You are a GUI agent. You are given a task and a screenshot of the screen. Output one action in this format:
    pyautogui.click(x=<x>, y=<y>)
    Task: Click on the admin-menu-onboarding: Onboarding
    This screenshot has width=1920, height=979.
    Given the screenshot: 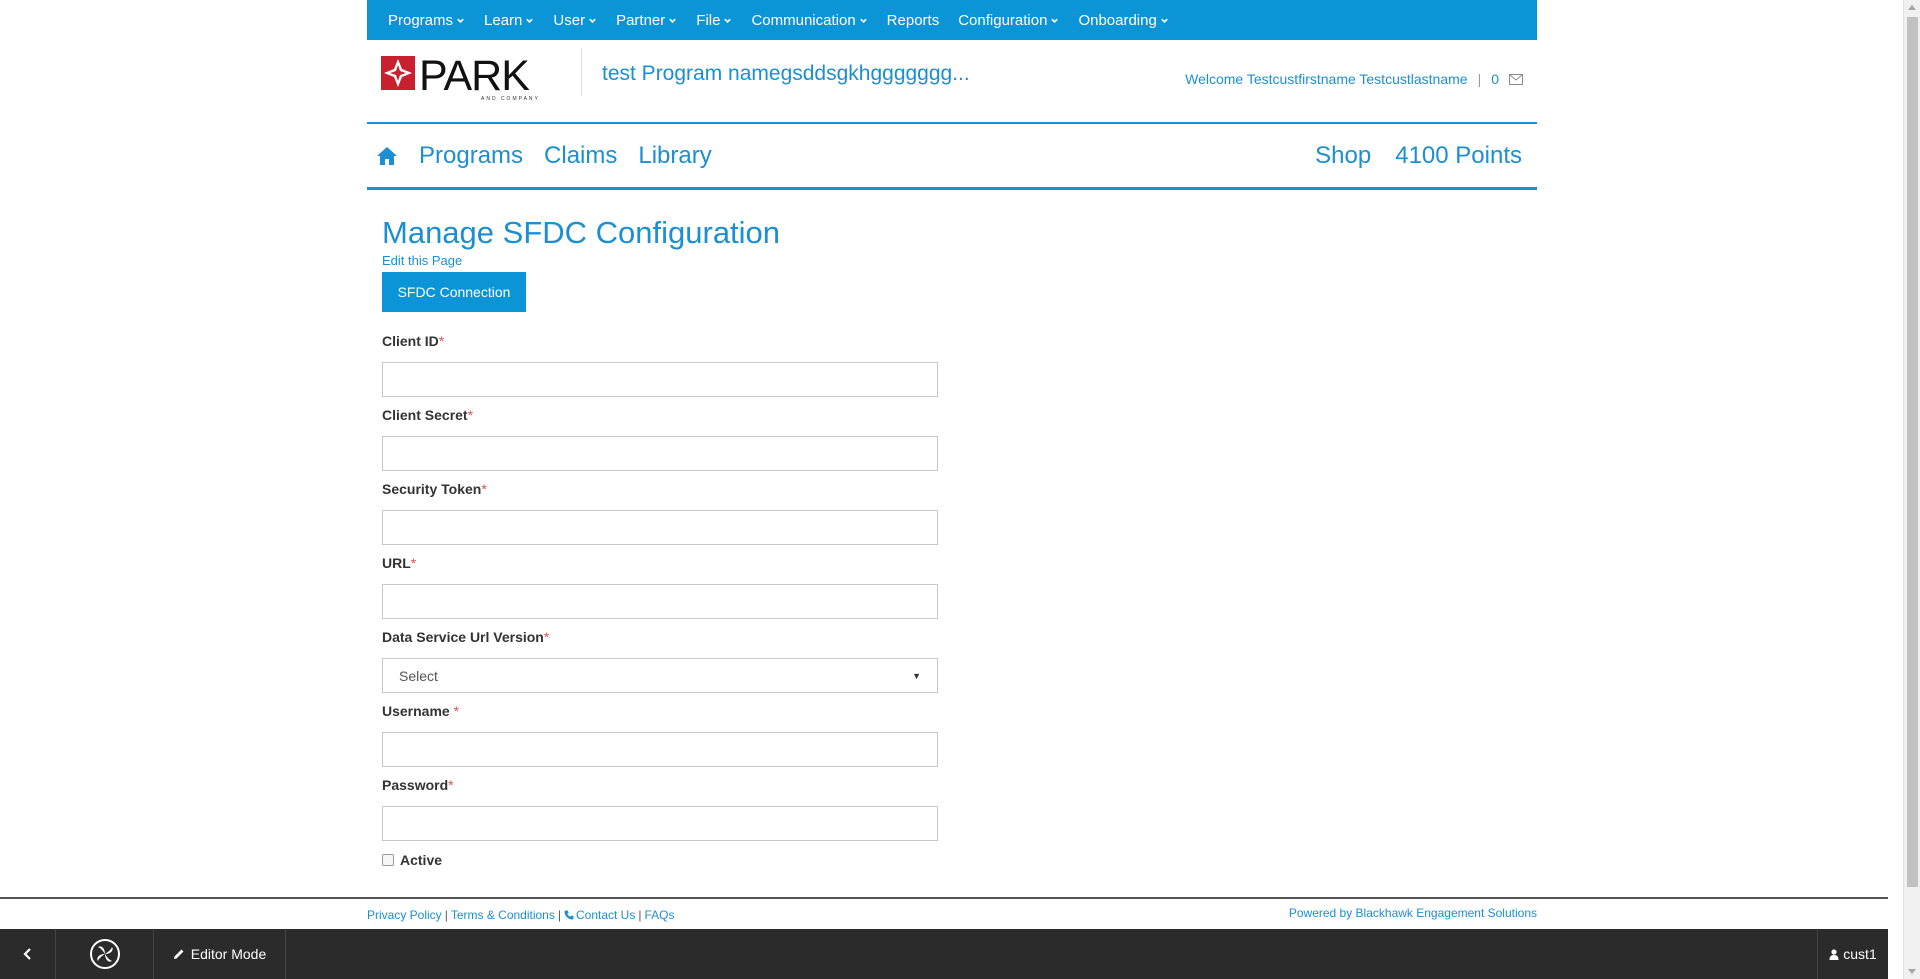 What is the action you would take?
    pyautogui.click(x=1123, y=20)
    